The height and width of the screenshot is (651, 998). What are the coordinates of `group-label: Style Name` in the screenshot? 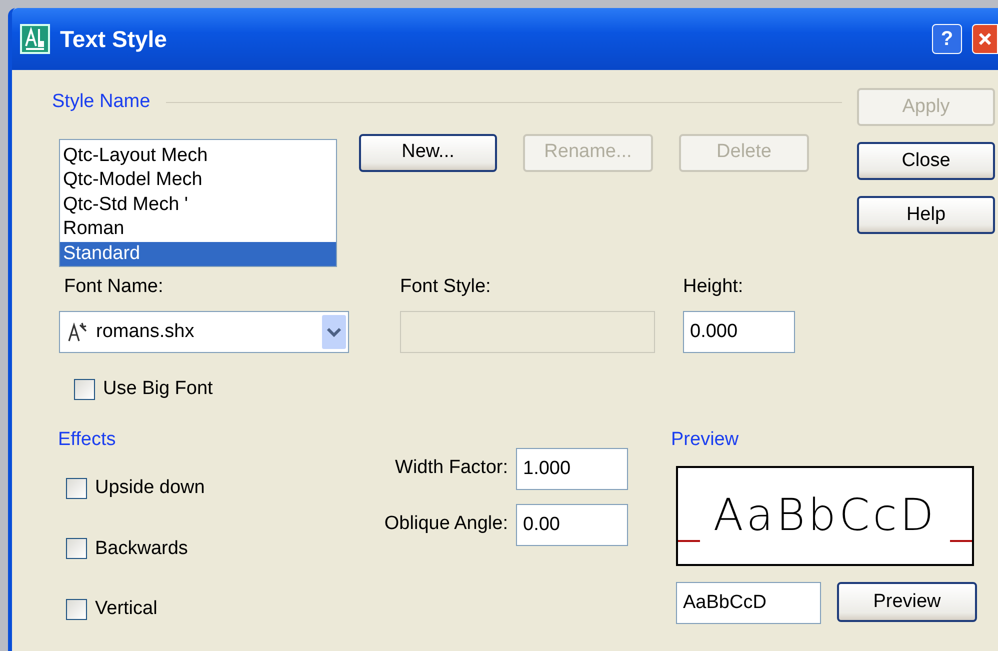 It's located at (101, 102).